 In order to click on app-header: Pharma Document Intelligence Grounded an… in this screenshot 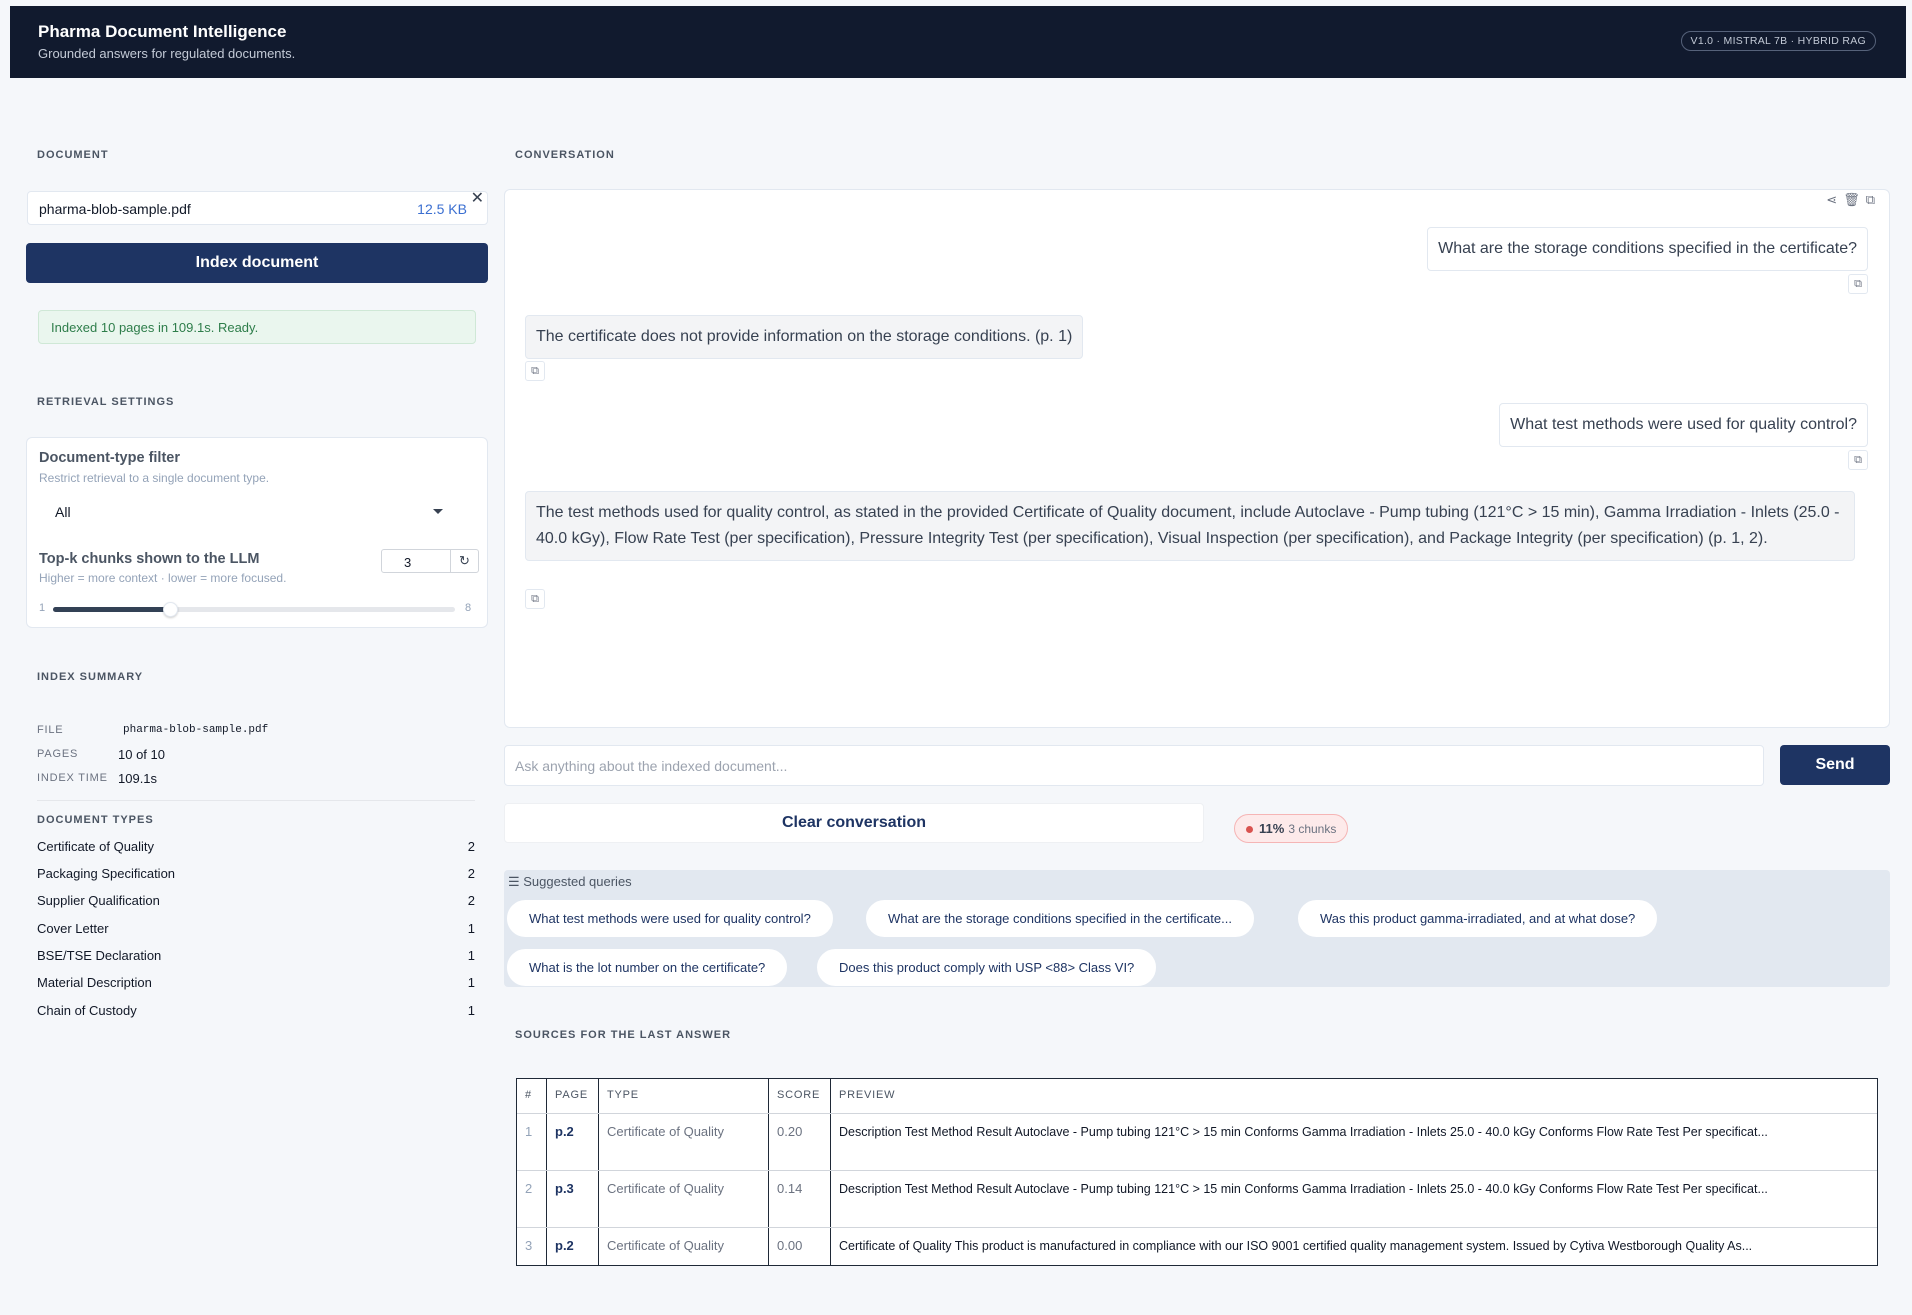, I will do `click(958, 42)`.